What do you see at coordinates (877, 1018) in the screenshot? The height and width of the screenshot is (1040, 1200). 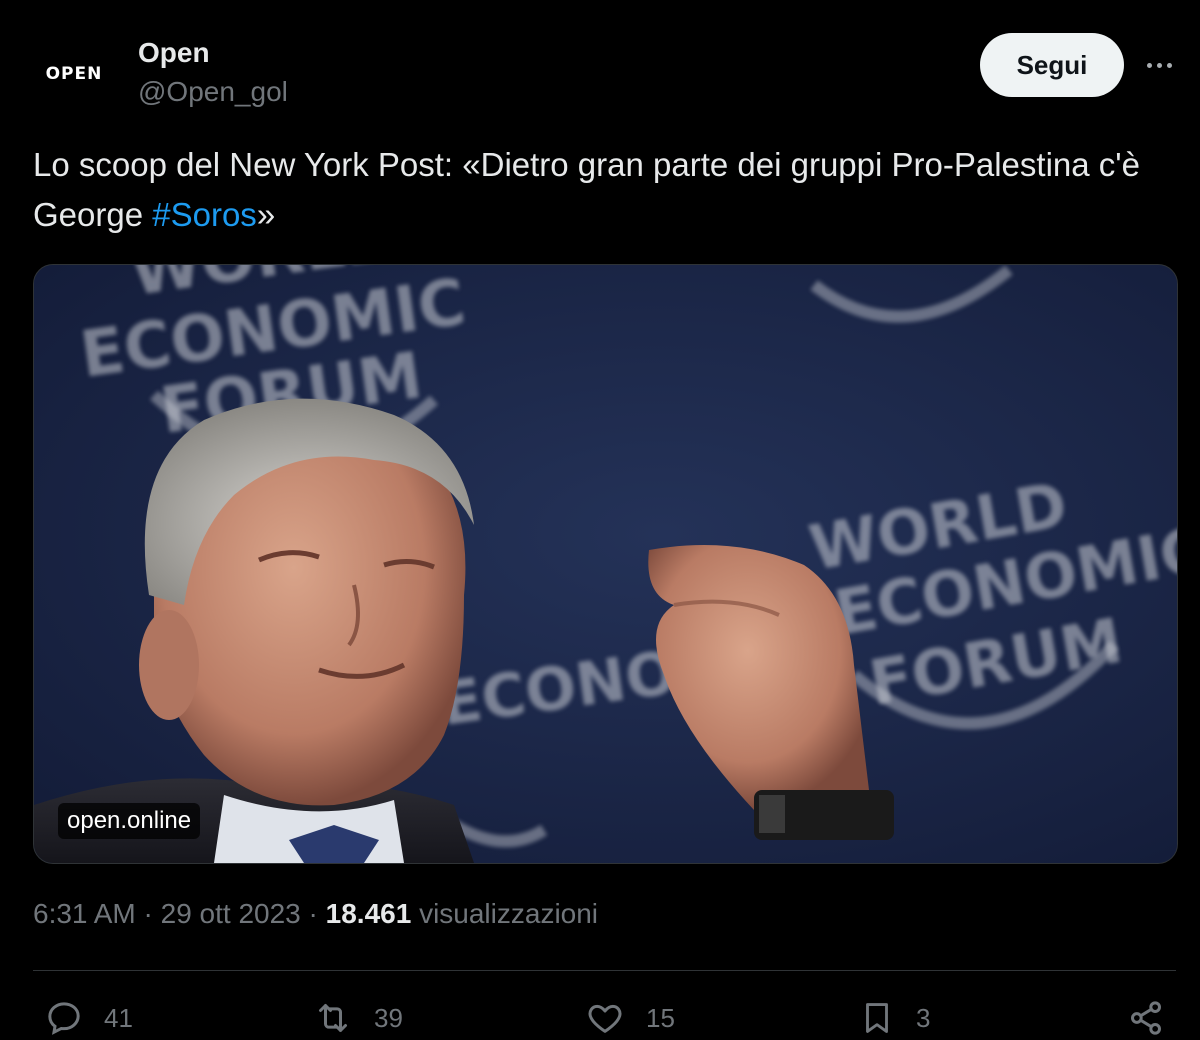 I see `bookmark-icon` at bounding box center [877, 1018].